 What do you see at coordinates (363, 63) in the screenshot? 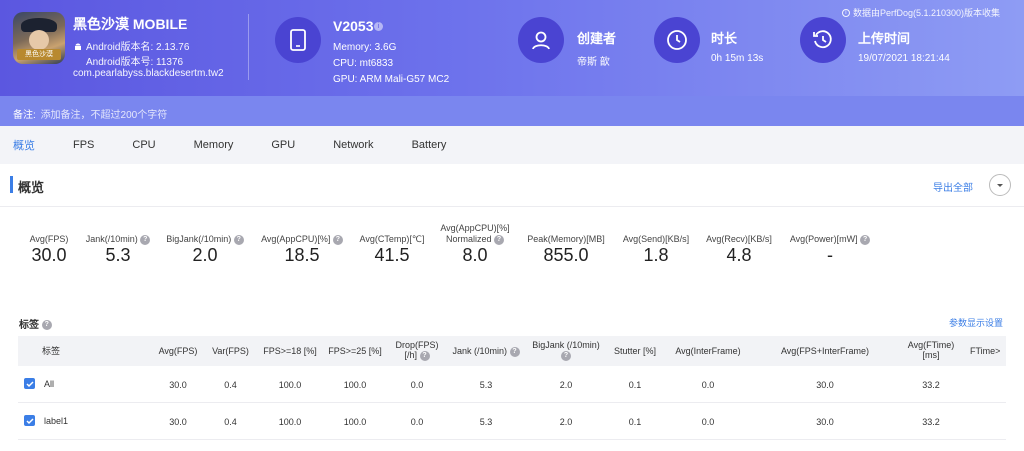
I see `device-cpu: CPU: mt6833` at bounding box center [363, 63].